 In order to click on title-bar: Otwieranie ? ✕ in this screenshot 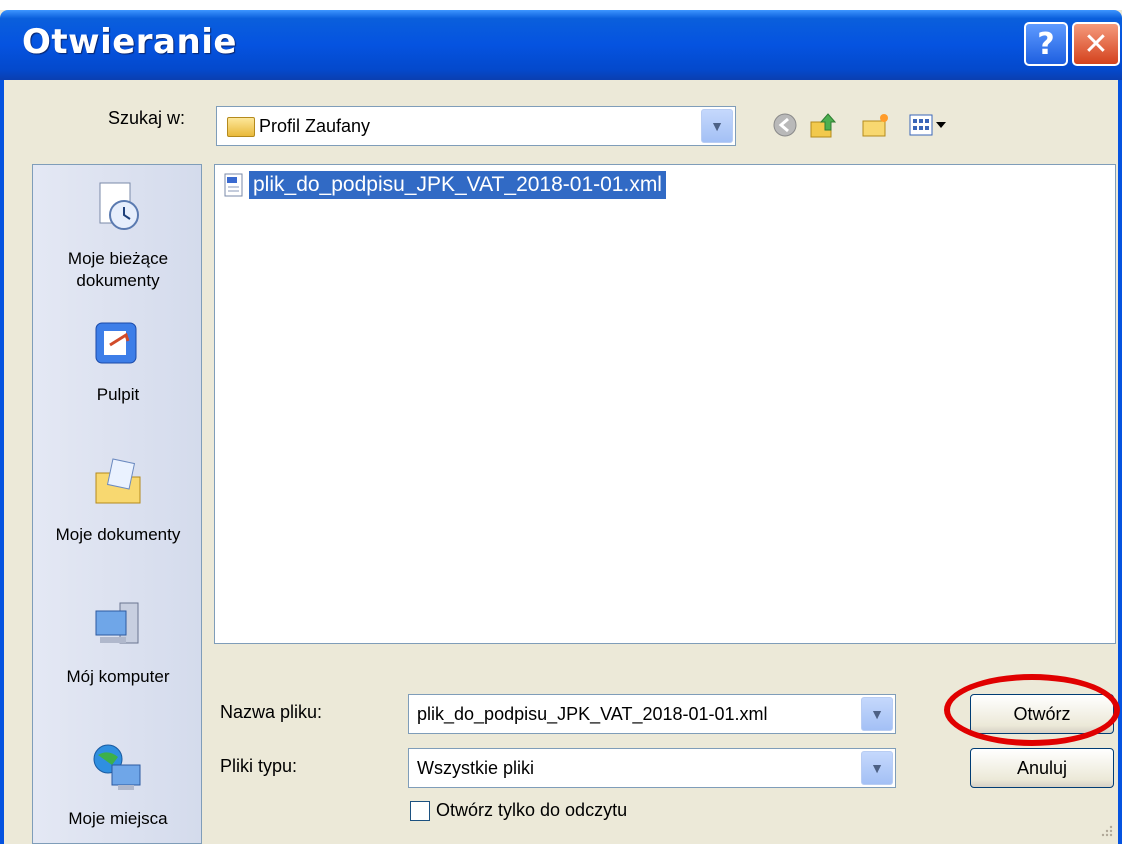, I will do `click(561, 45)`.